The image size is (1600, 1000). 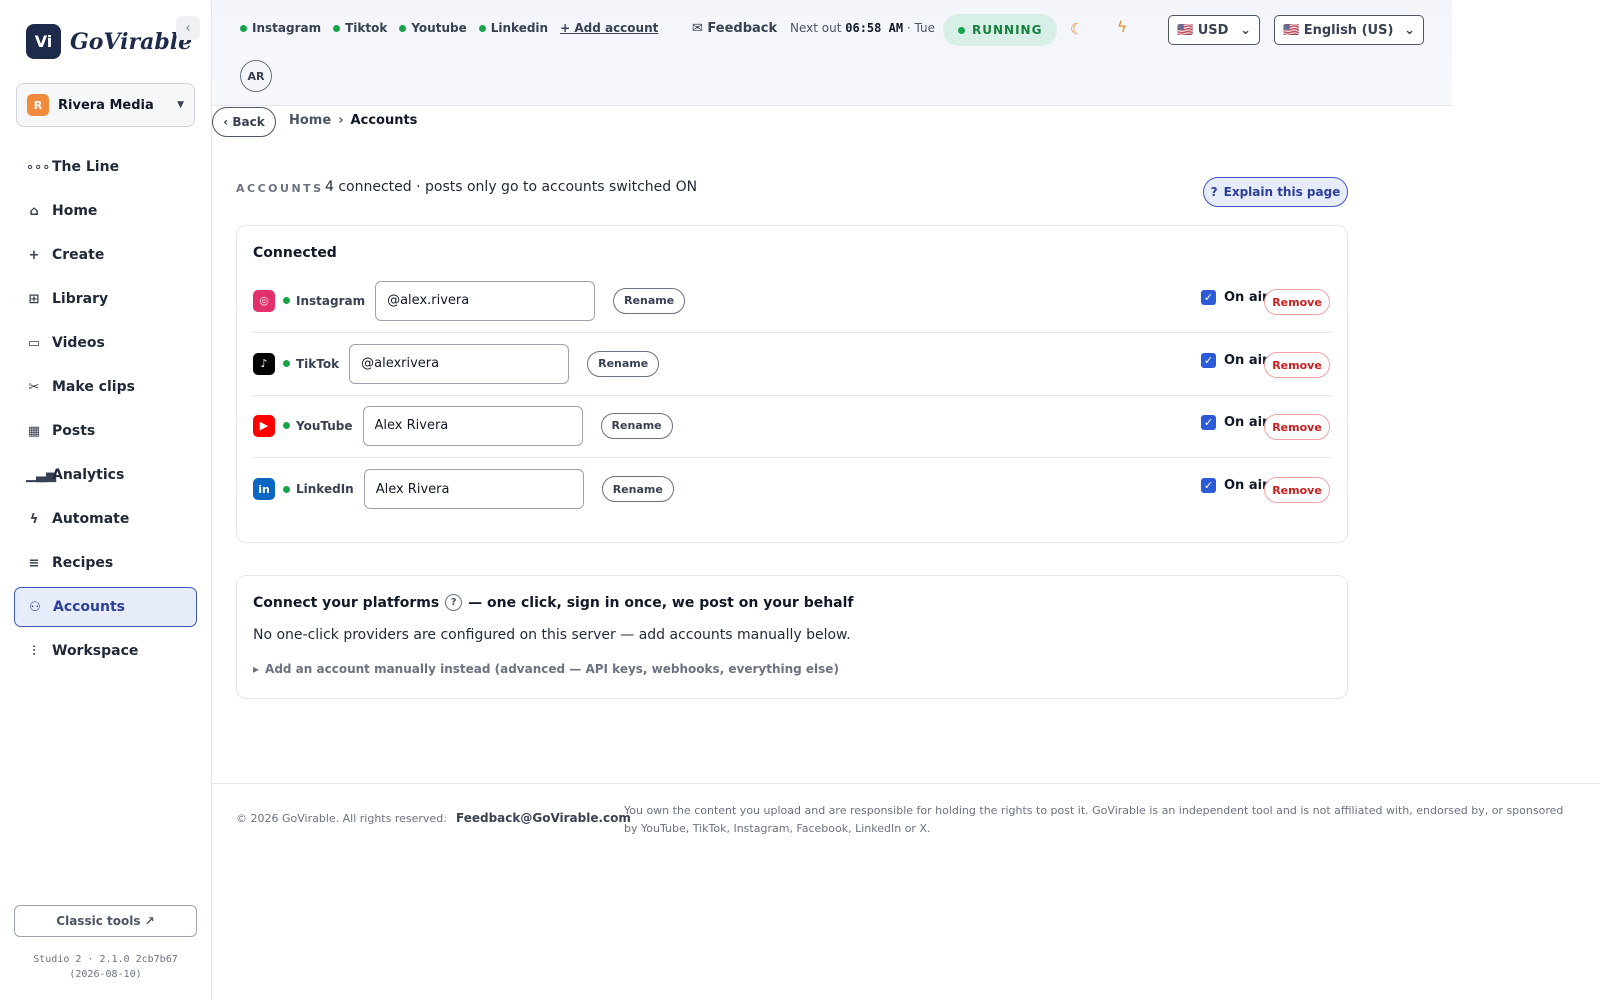 What do you see at coordinates (105, 167) in the screenshot?
I see `sidebar-item-the-line: ∘∘∘ The Line` at bounding box center [105, 167].